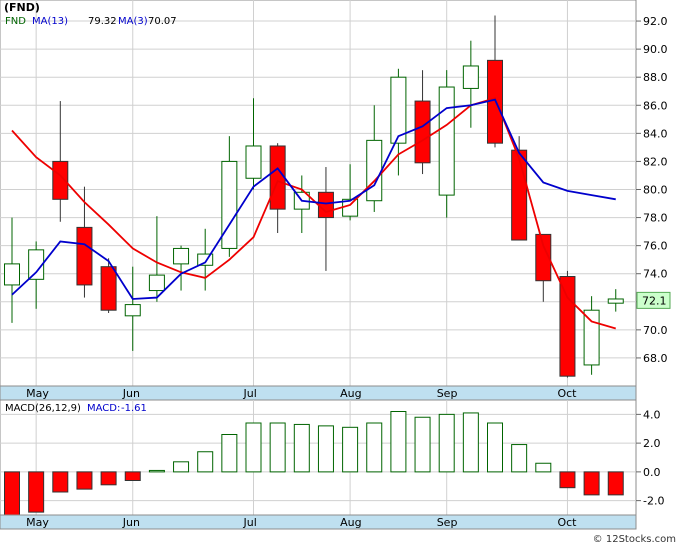  What do you see at coordinates (655, 274) in the screenshot?
I see `price-tick-label: 74.0` at bounding box center [655, 274].